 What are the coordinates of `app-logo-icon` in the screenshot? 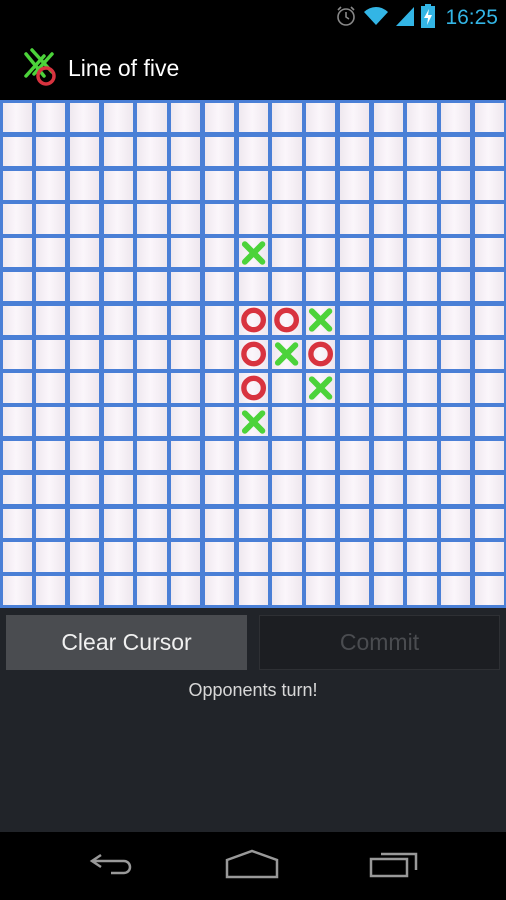 It's located at (40, 68).